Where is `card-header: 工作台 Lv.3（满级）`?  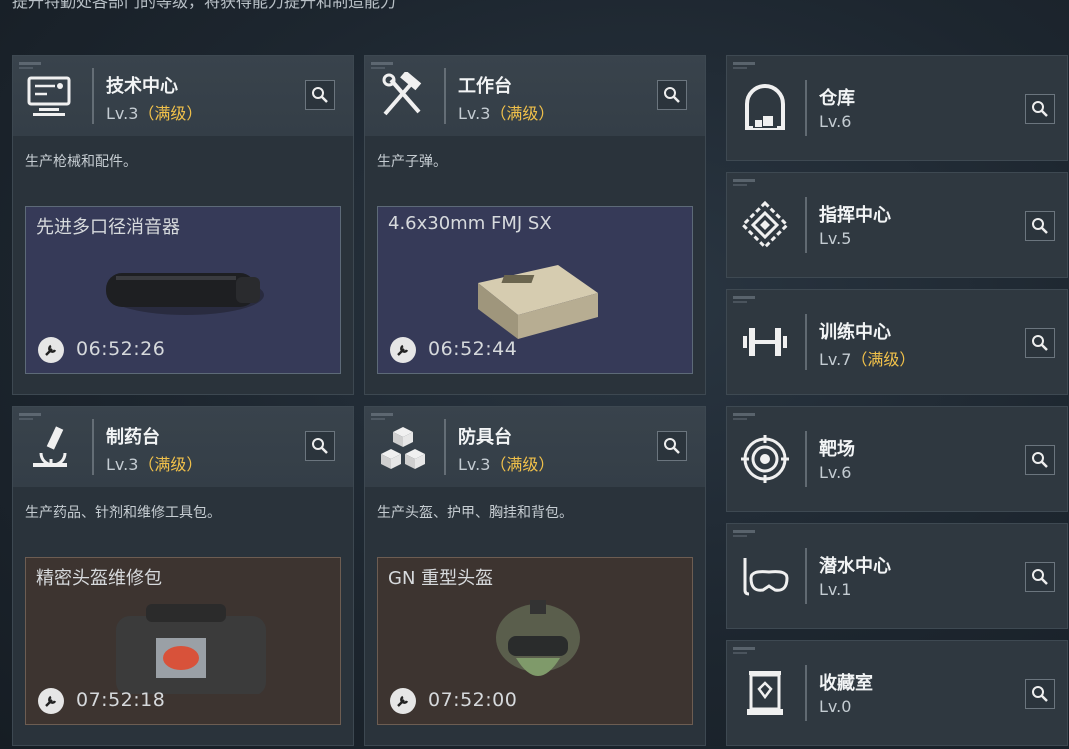
card-header: 工作台 Lv.3（满级） is located at coordinates (535, 96).